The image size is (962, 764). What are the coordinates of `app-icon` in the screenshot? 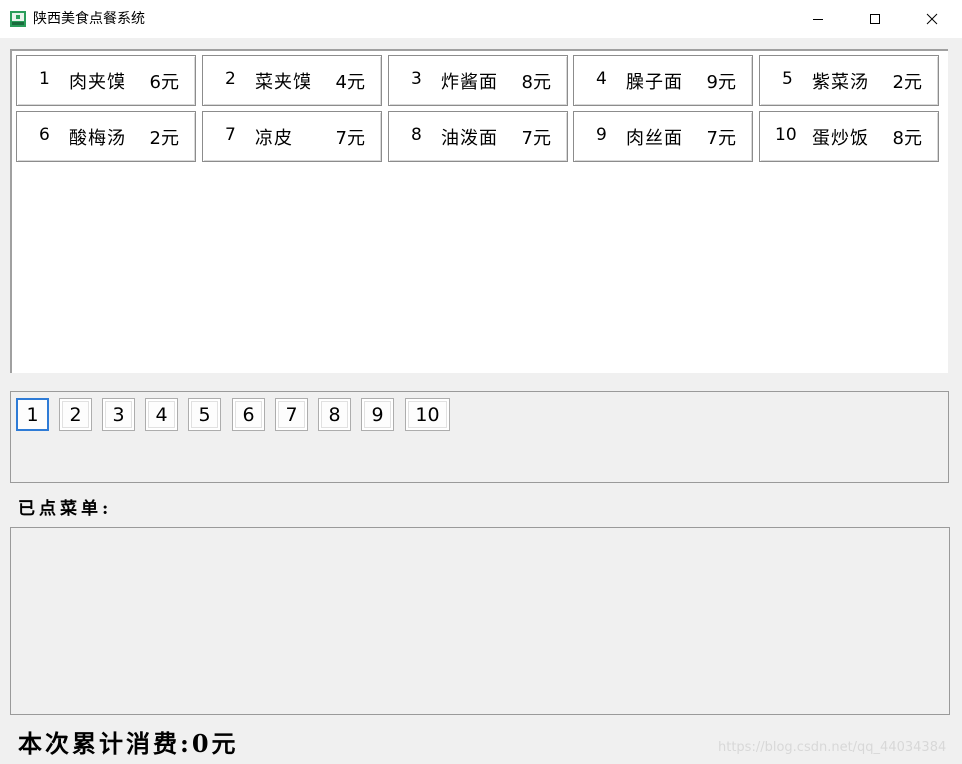 It's located at (18, 19).